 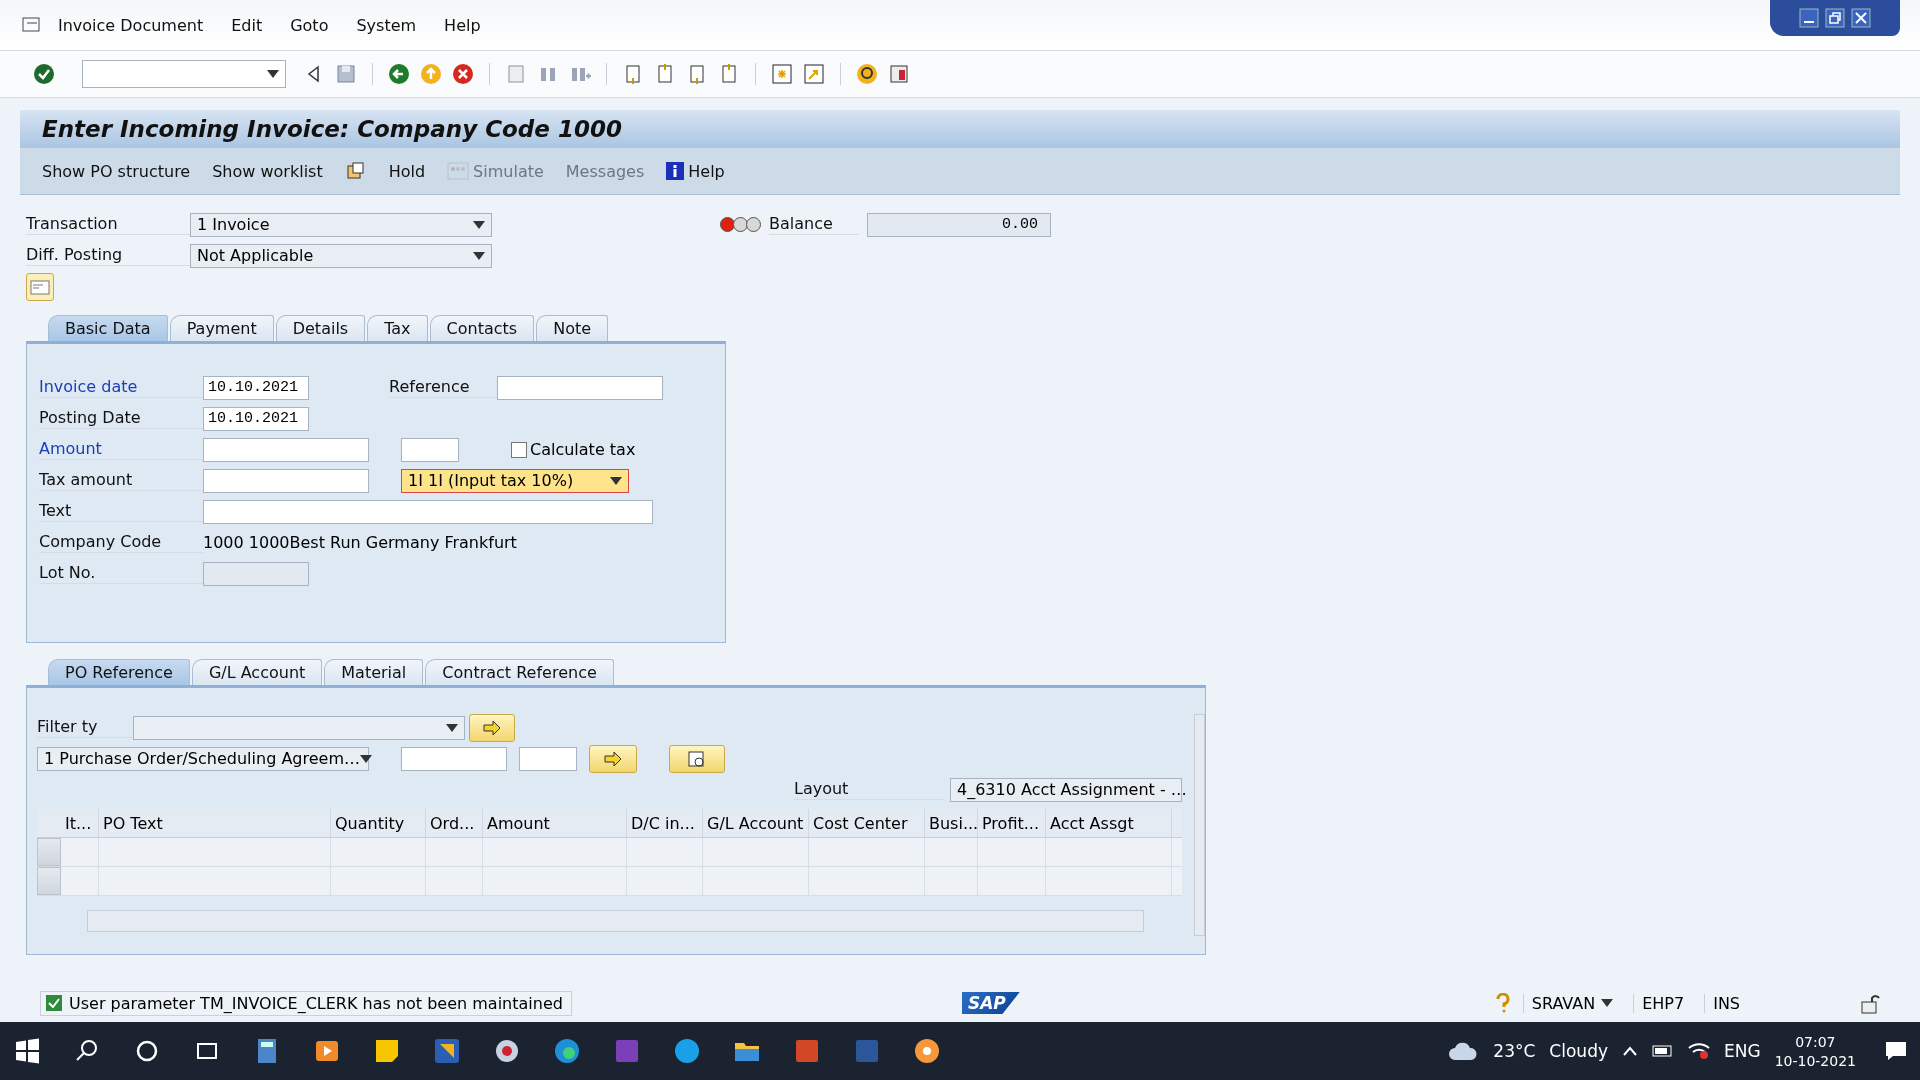 What do you see at coordinates (299, 727) in the screenshot?
I see `filter-dropdown` at bounding box center [299, 727].